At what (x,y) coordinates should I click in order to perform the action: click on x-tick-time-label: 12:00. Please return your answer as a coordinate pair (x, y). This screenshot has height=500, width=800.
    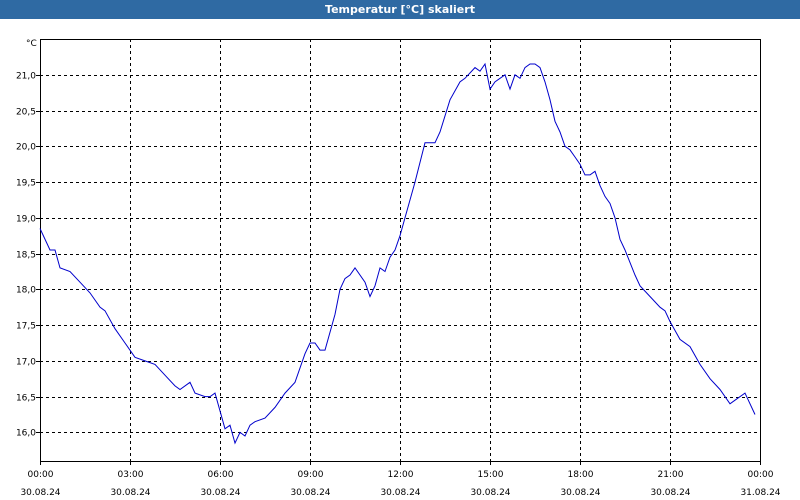
    Looking at the image, I should click on (401, 475).